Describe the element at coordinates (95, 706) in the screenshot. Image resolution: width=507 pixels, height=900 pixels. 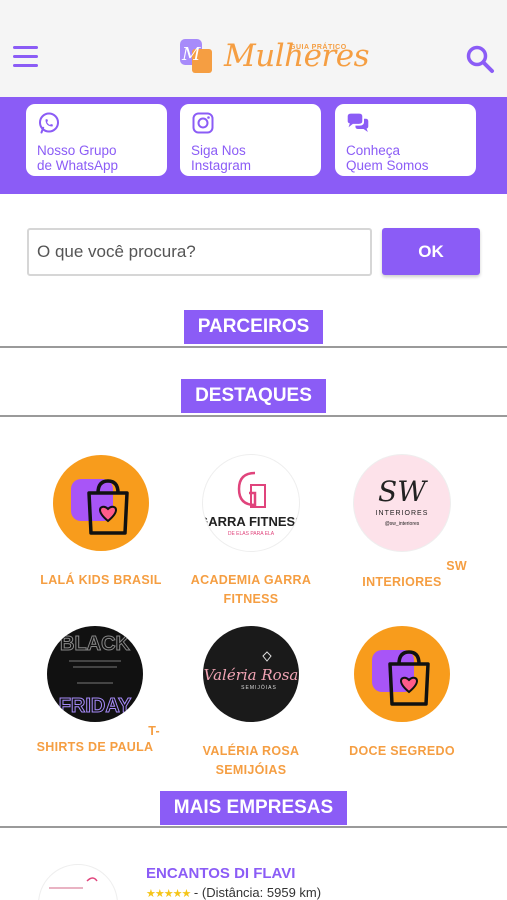
I see `bf-logo-text2: FRIDAY` at that location.